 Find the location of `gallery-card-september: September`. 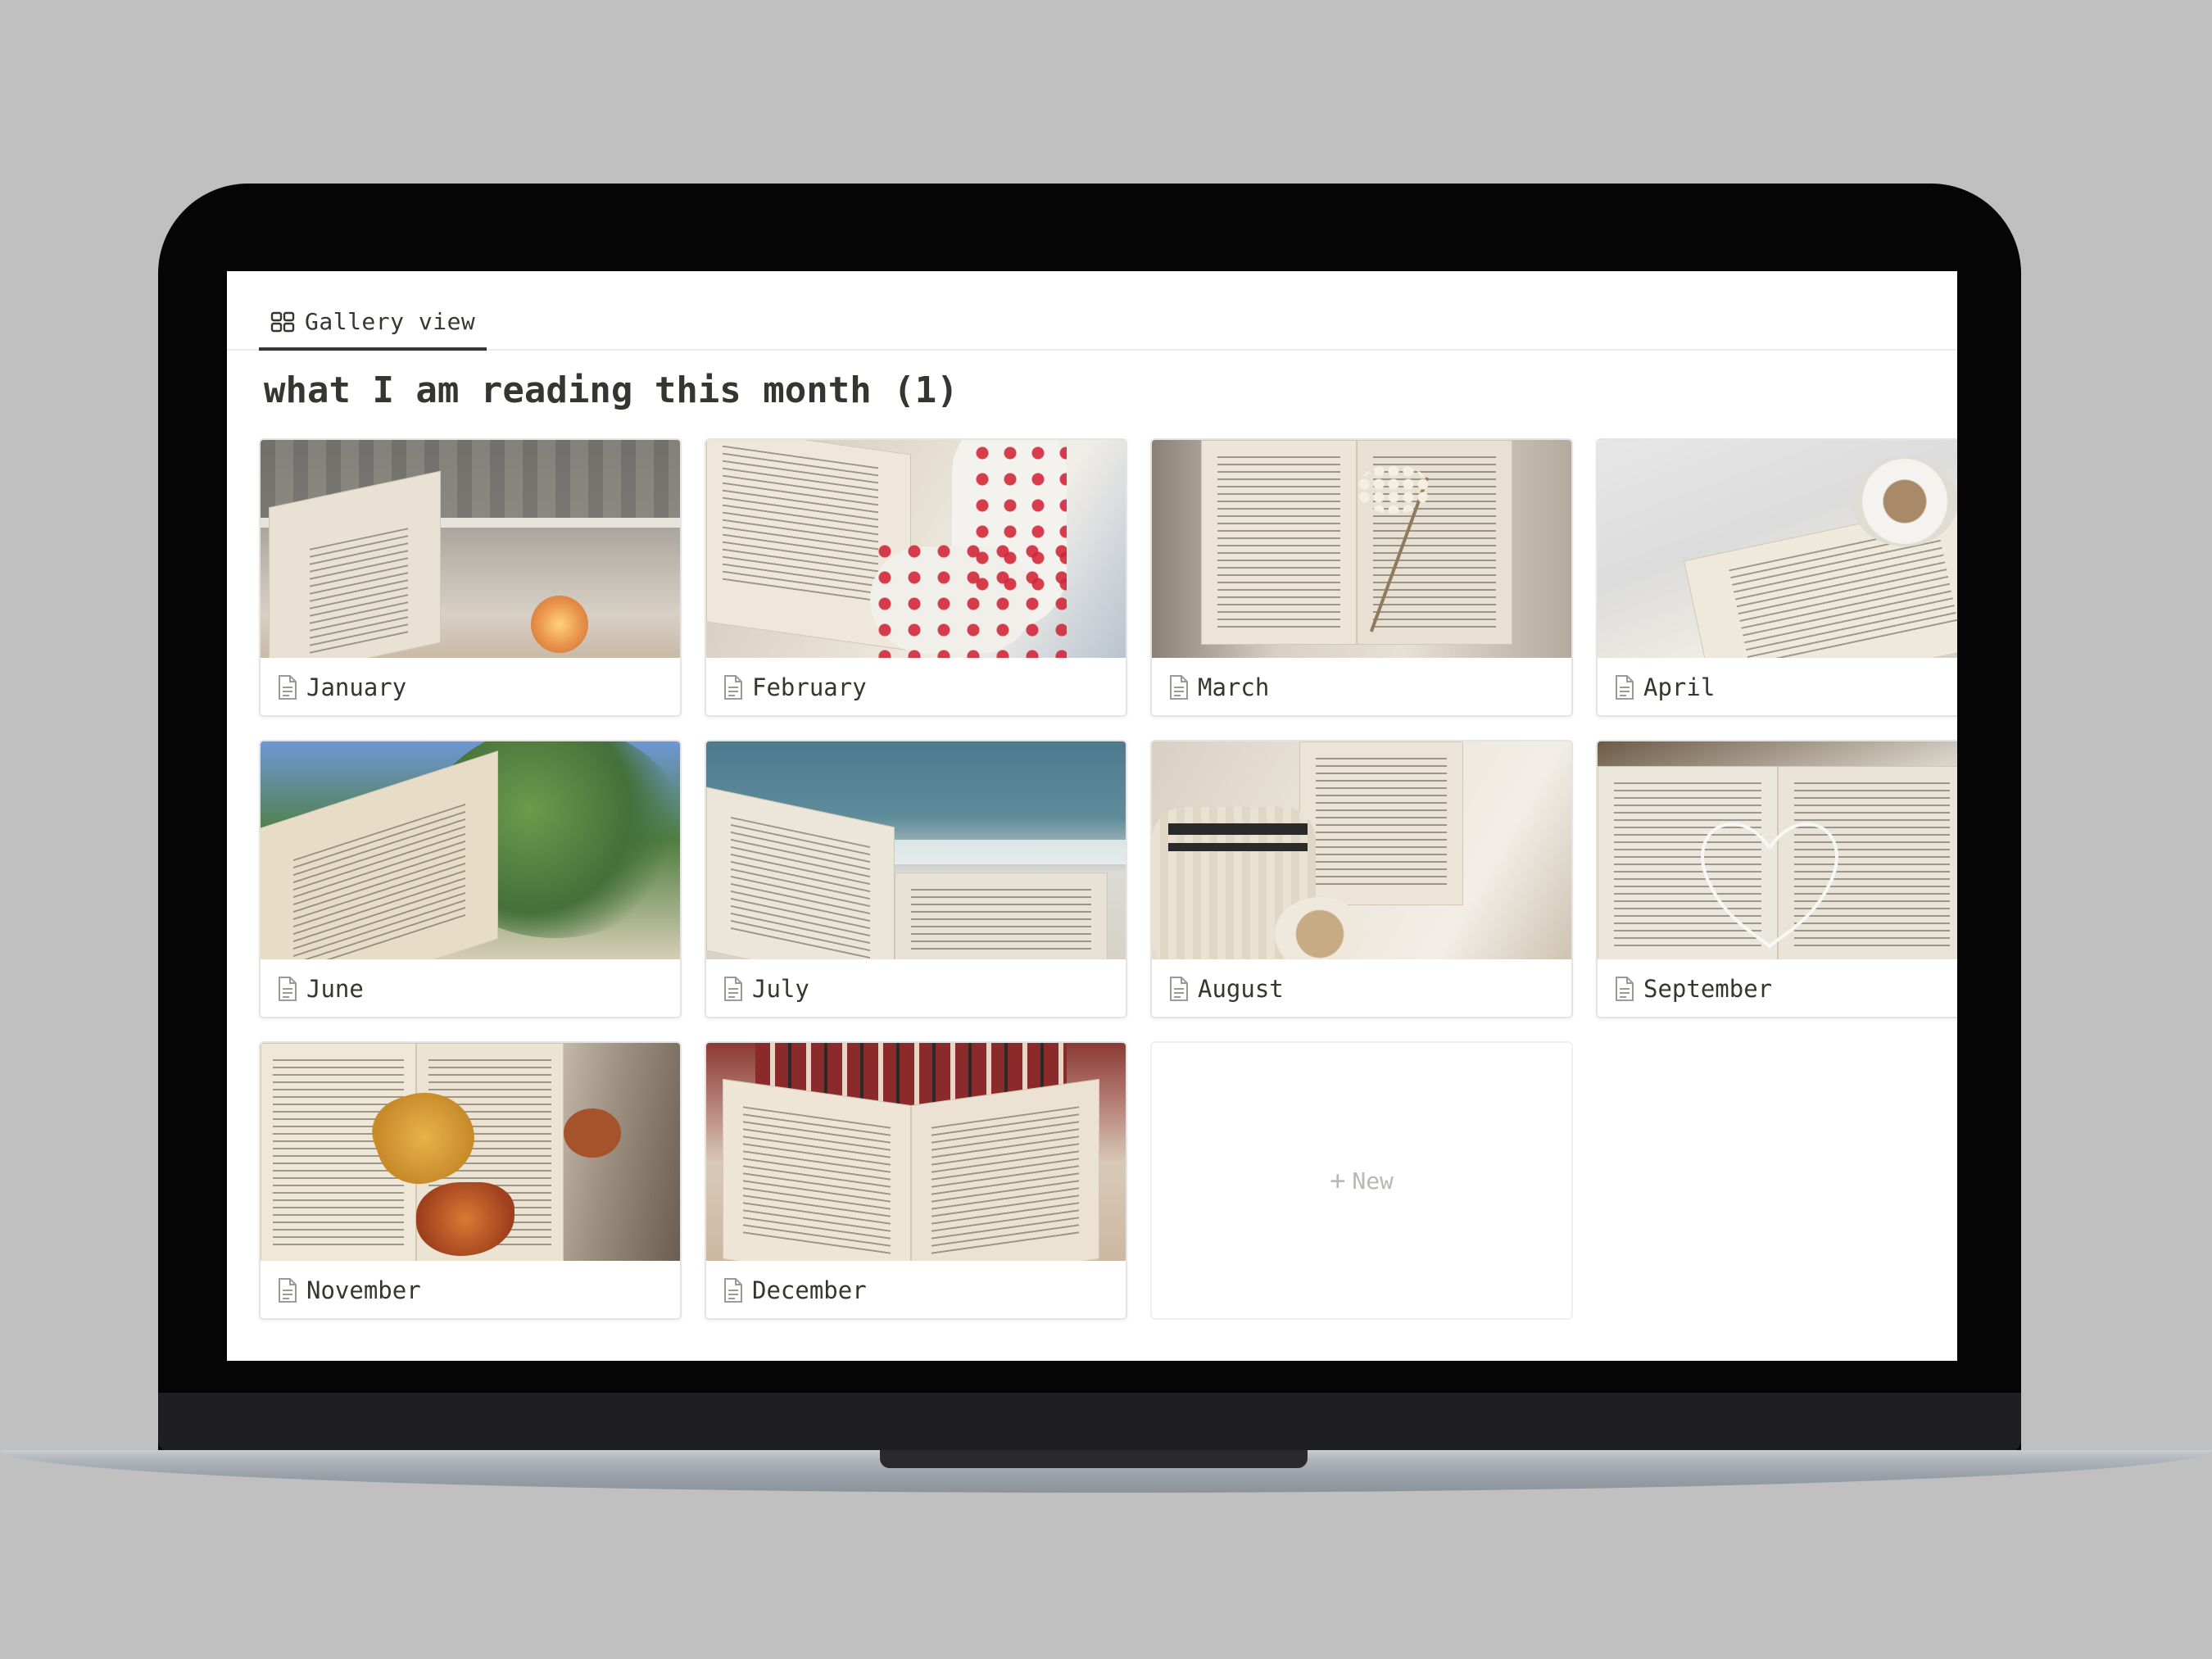

gallery-card-september: September is located at coordinates (1776, 879).